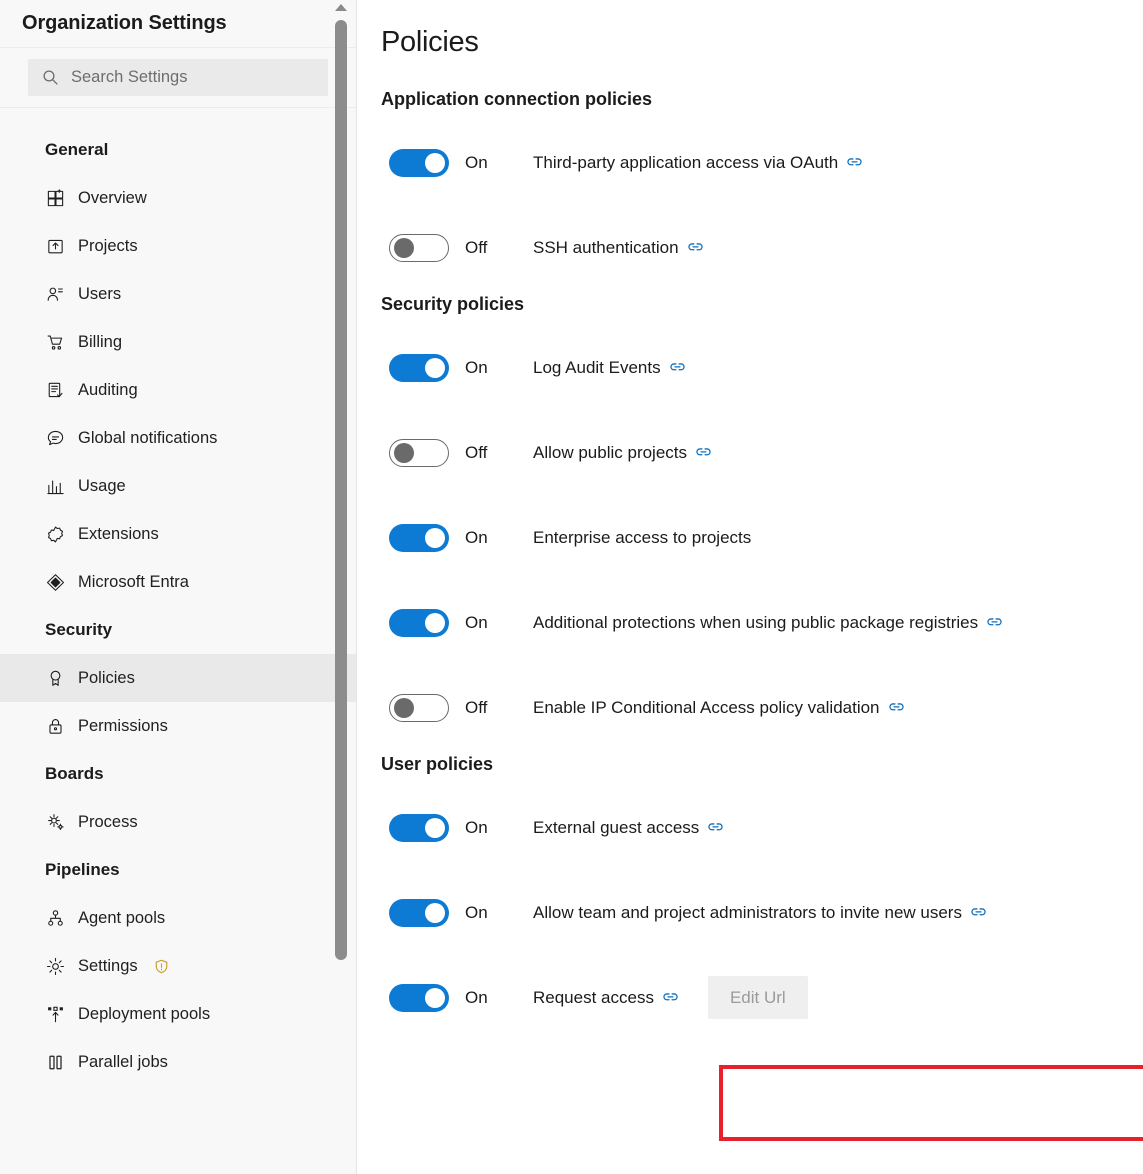 This screenshot has height=1174, width=1143. Describe the element at coordinates (341, 8) in the screenshot. I see `scroll-up-arrow-icon` at that location.